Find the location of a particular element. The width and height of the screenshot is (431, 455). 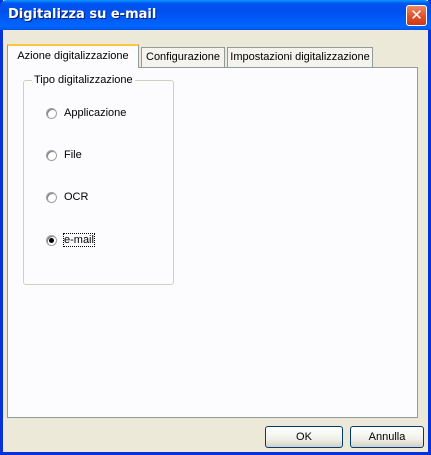

radio-email: e-mail is located at coordinates (70, 240).